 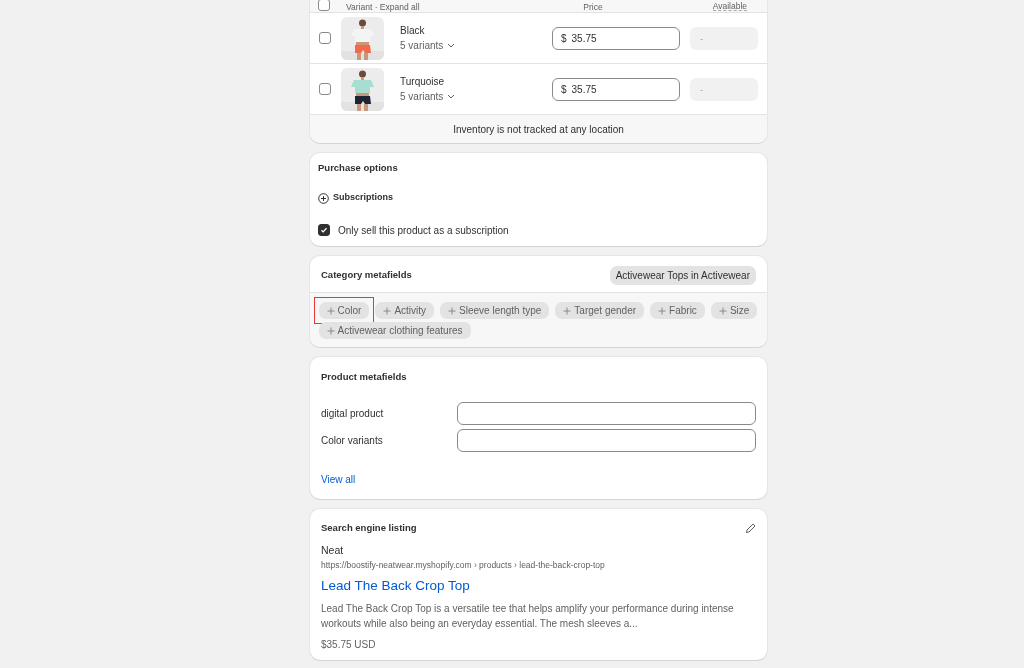 What do you see at coordinates (394, 331) in the screenshot?
I see `add-metafield-button: Activewear clothing features` at bounding box center [394, 331].